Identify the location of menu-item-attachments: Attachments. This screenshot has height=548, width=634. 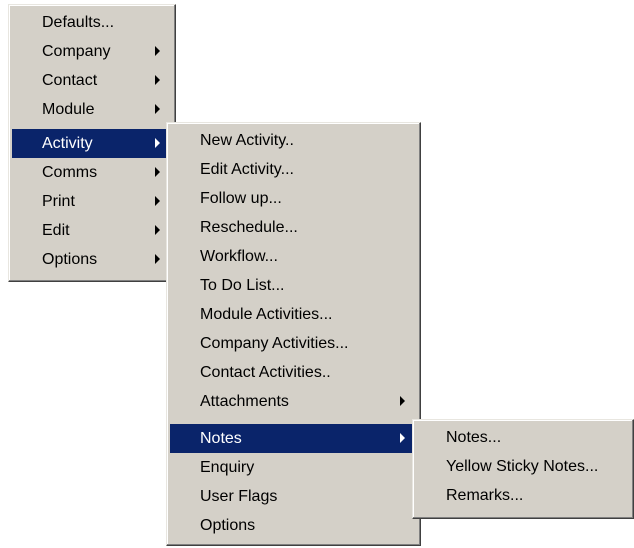
(294, 401).